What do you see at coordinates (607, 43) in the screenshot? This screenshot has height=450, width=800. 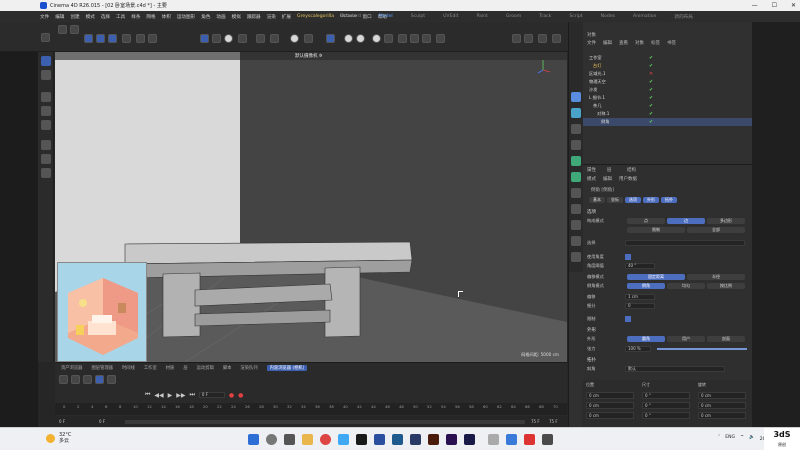 I see `om-menu-edit: 编辑` at bounding box center [607, 43].